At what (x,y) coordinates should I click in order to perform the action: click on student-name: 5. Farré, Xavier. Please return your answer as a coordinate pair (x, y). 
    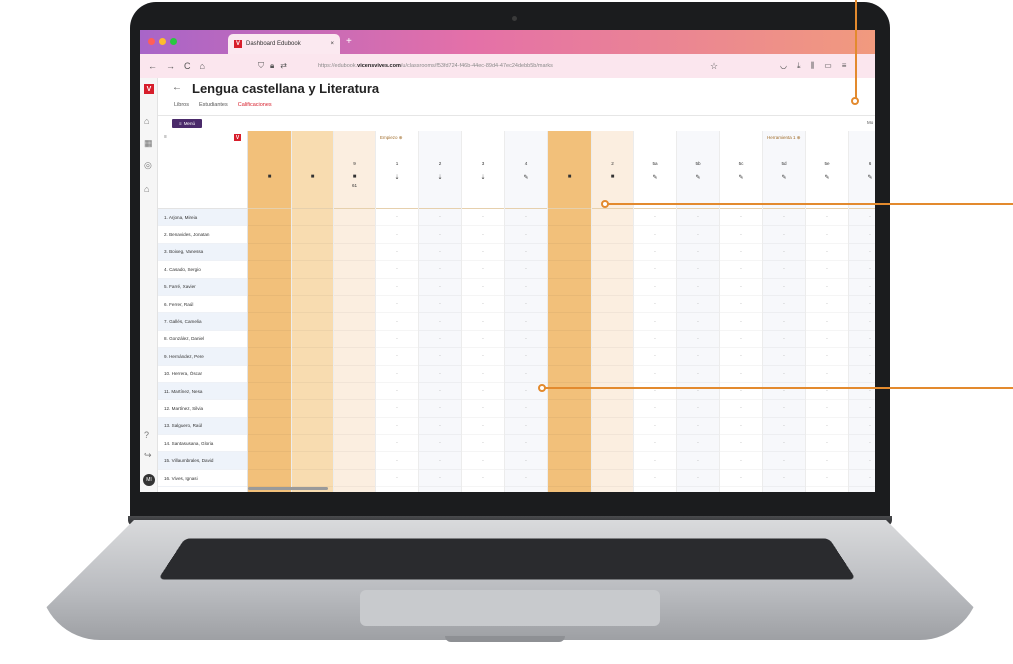
    Looking at the image, I should click on (202, 287).